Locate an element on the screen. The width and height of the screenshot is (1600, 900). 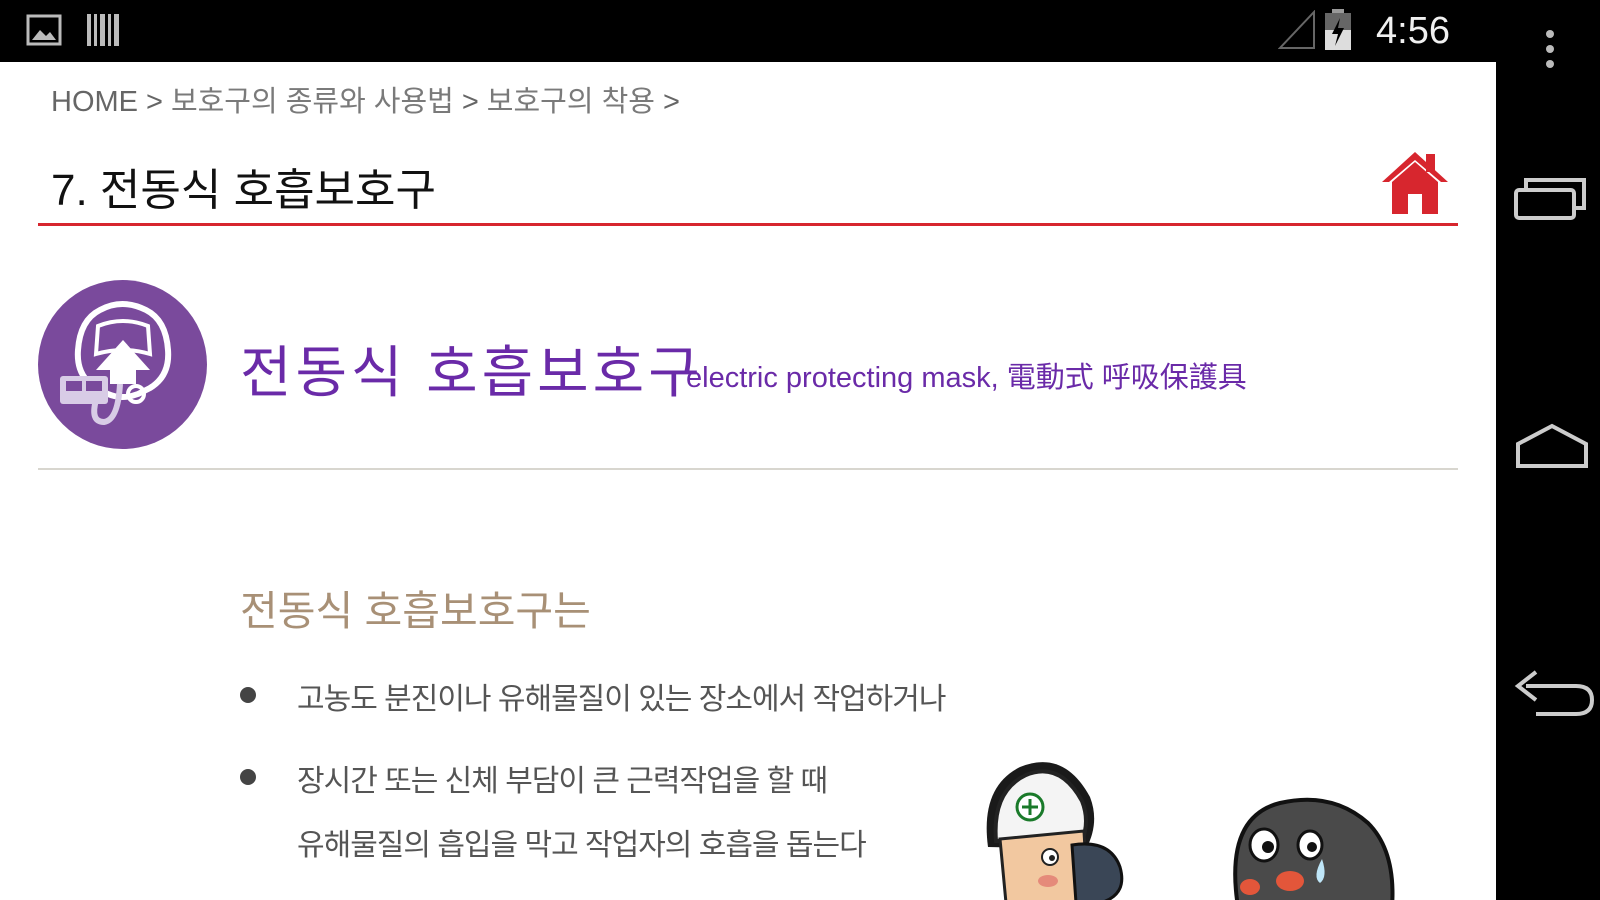
home-button is located at coordinates (1415, 183).